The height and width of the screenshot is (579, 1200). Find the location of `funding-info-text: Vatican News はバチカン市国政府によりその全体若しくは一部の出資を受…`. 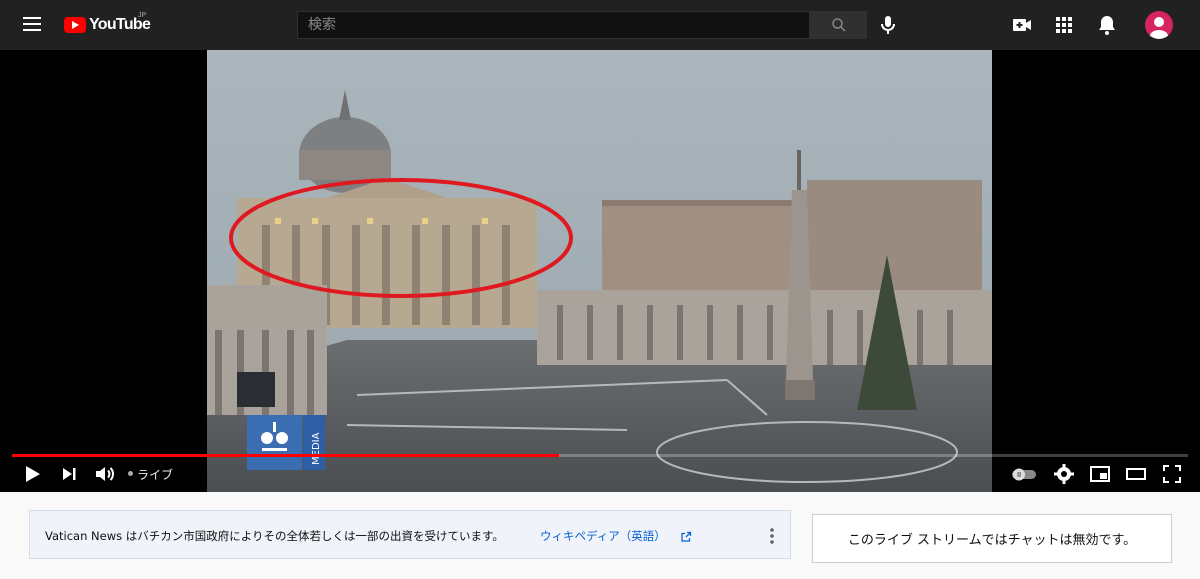

funding-info-text: Vatican News はバチカン市国政府によりその全体若しくは一部の出資を受… is located at coordinates (274, 536).